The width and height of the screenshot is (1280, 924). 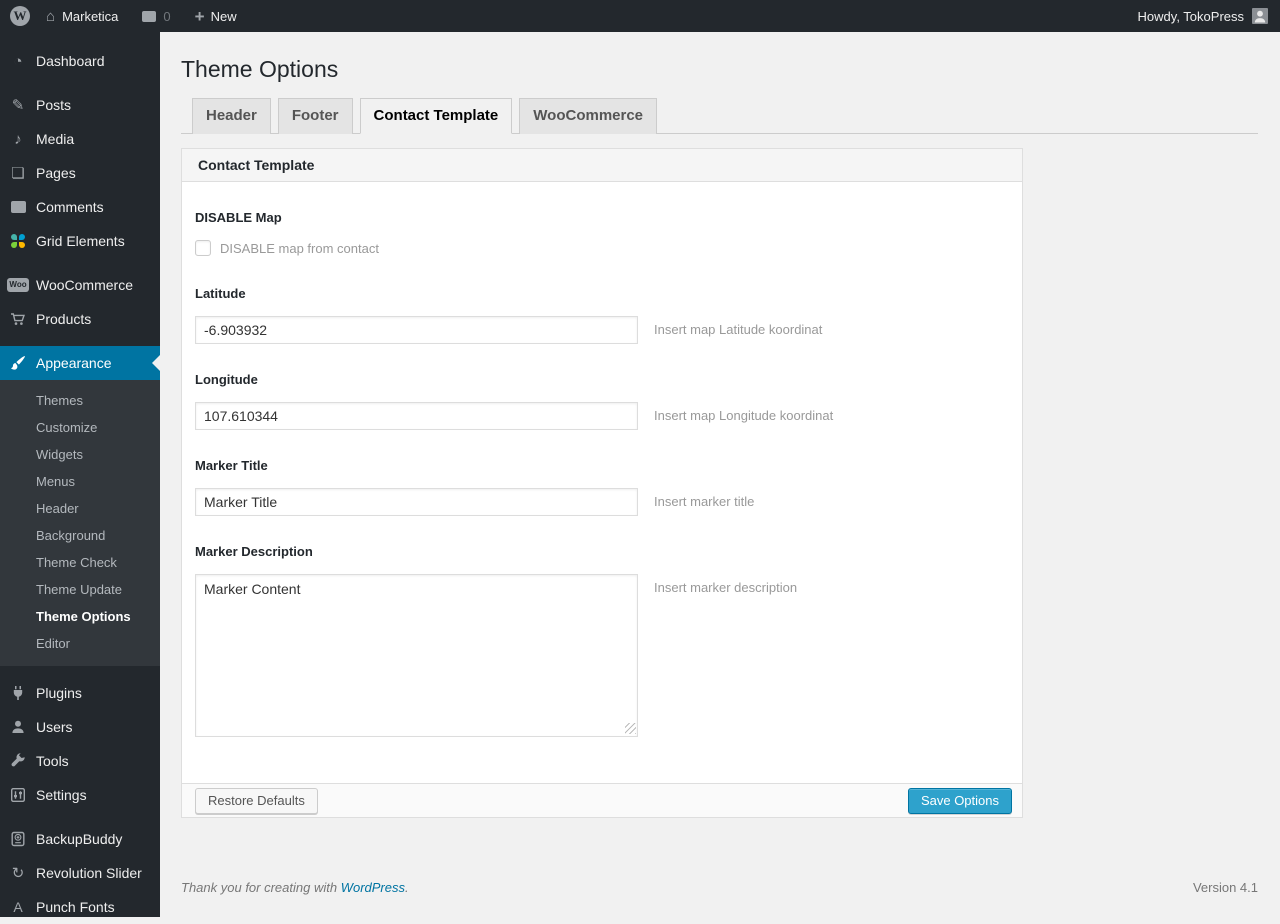 I want to click on sidebar-item-plugins: Plugins, so click(x=80, y=693).